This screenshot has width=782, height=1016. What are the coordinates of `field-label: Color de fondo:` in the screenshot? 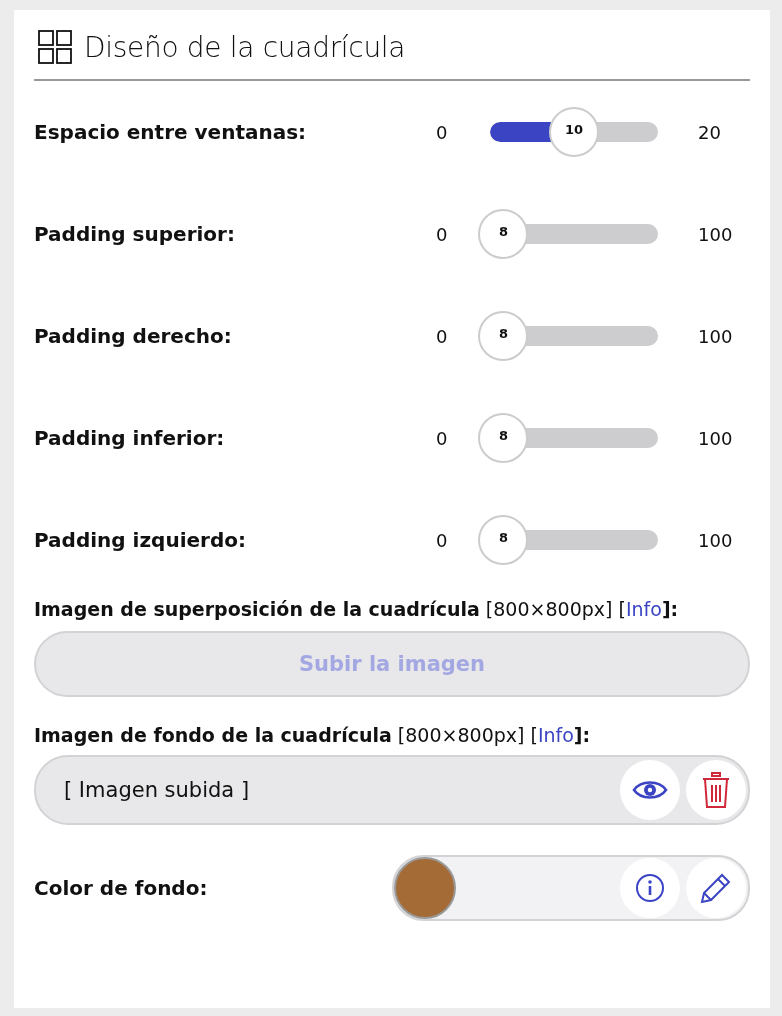 It's located at (121, 888).